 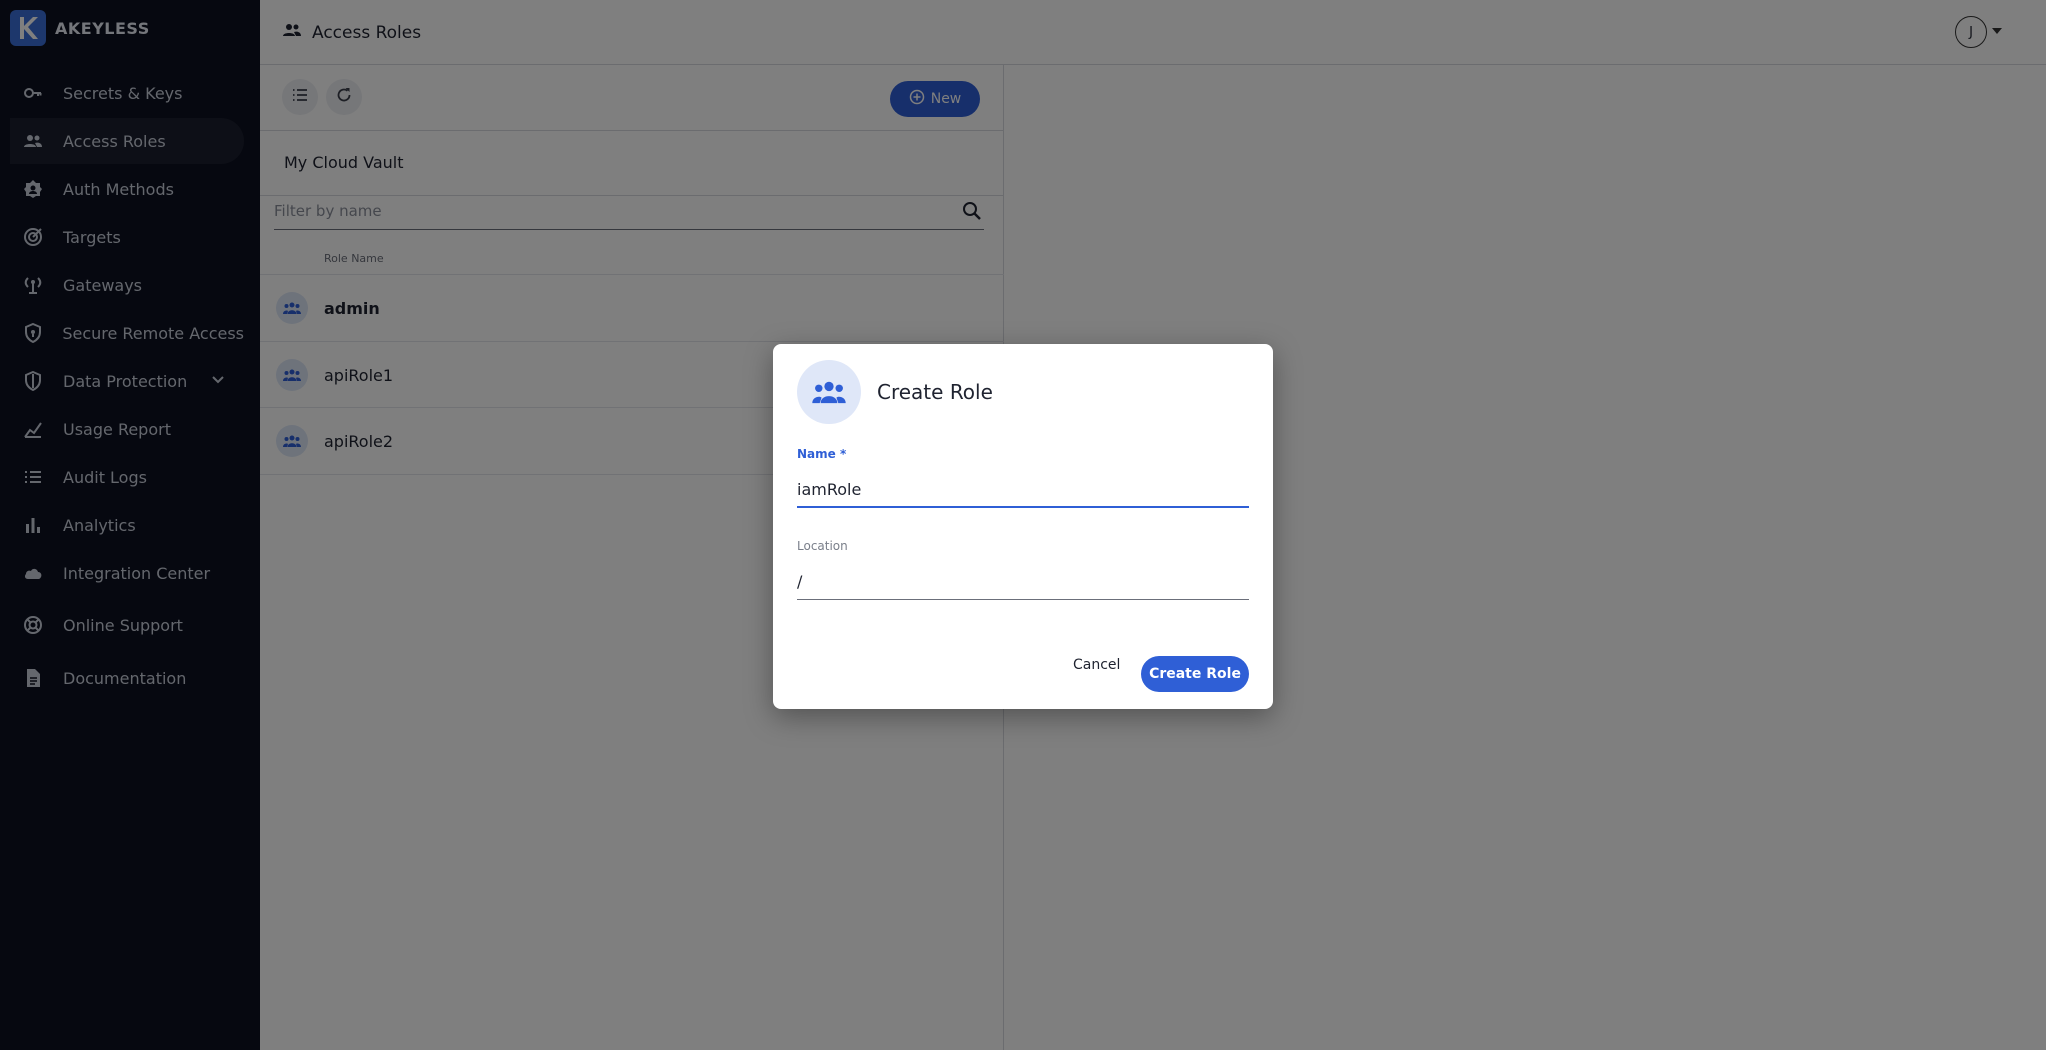 I want to click on group-icon, so click(x=829, y=392).